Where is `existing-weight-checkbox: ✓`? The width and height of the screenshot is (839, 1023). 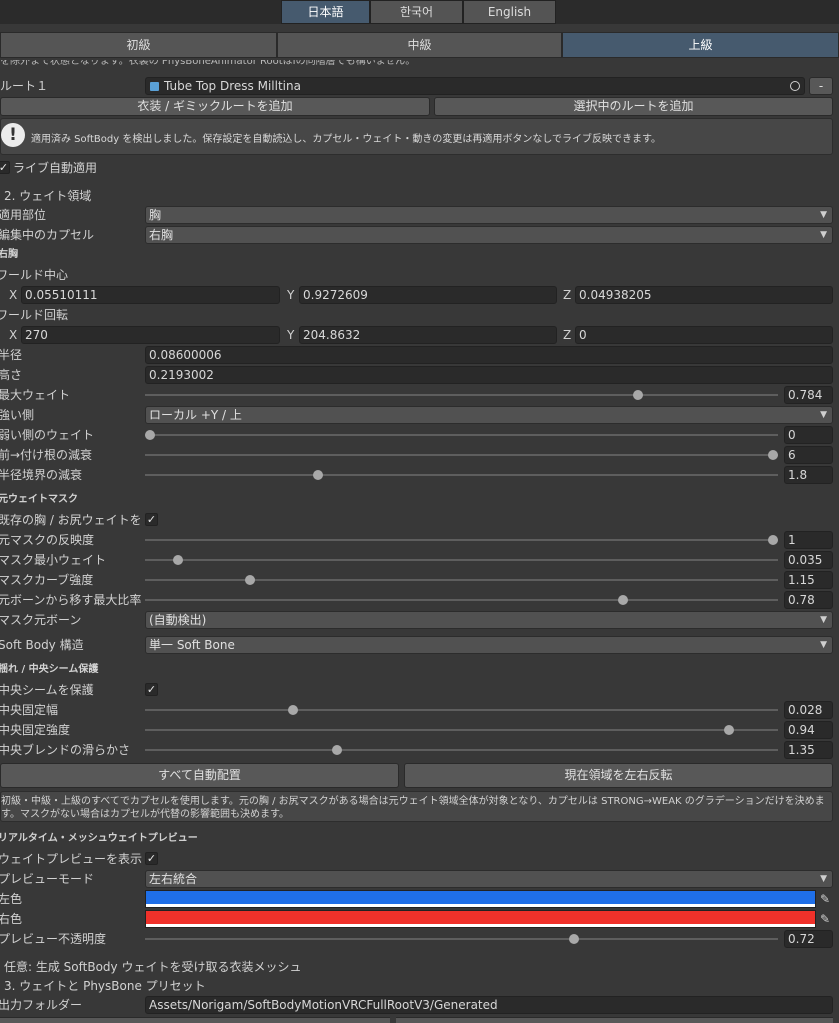
existing-weight-checkbox: ✓ is located at coordinates (151, 519).